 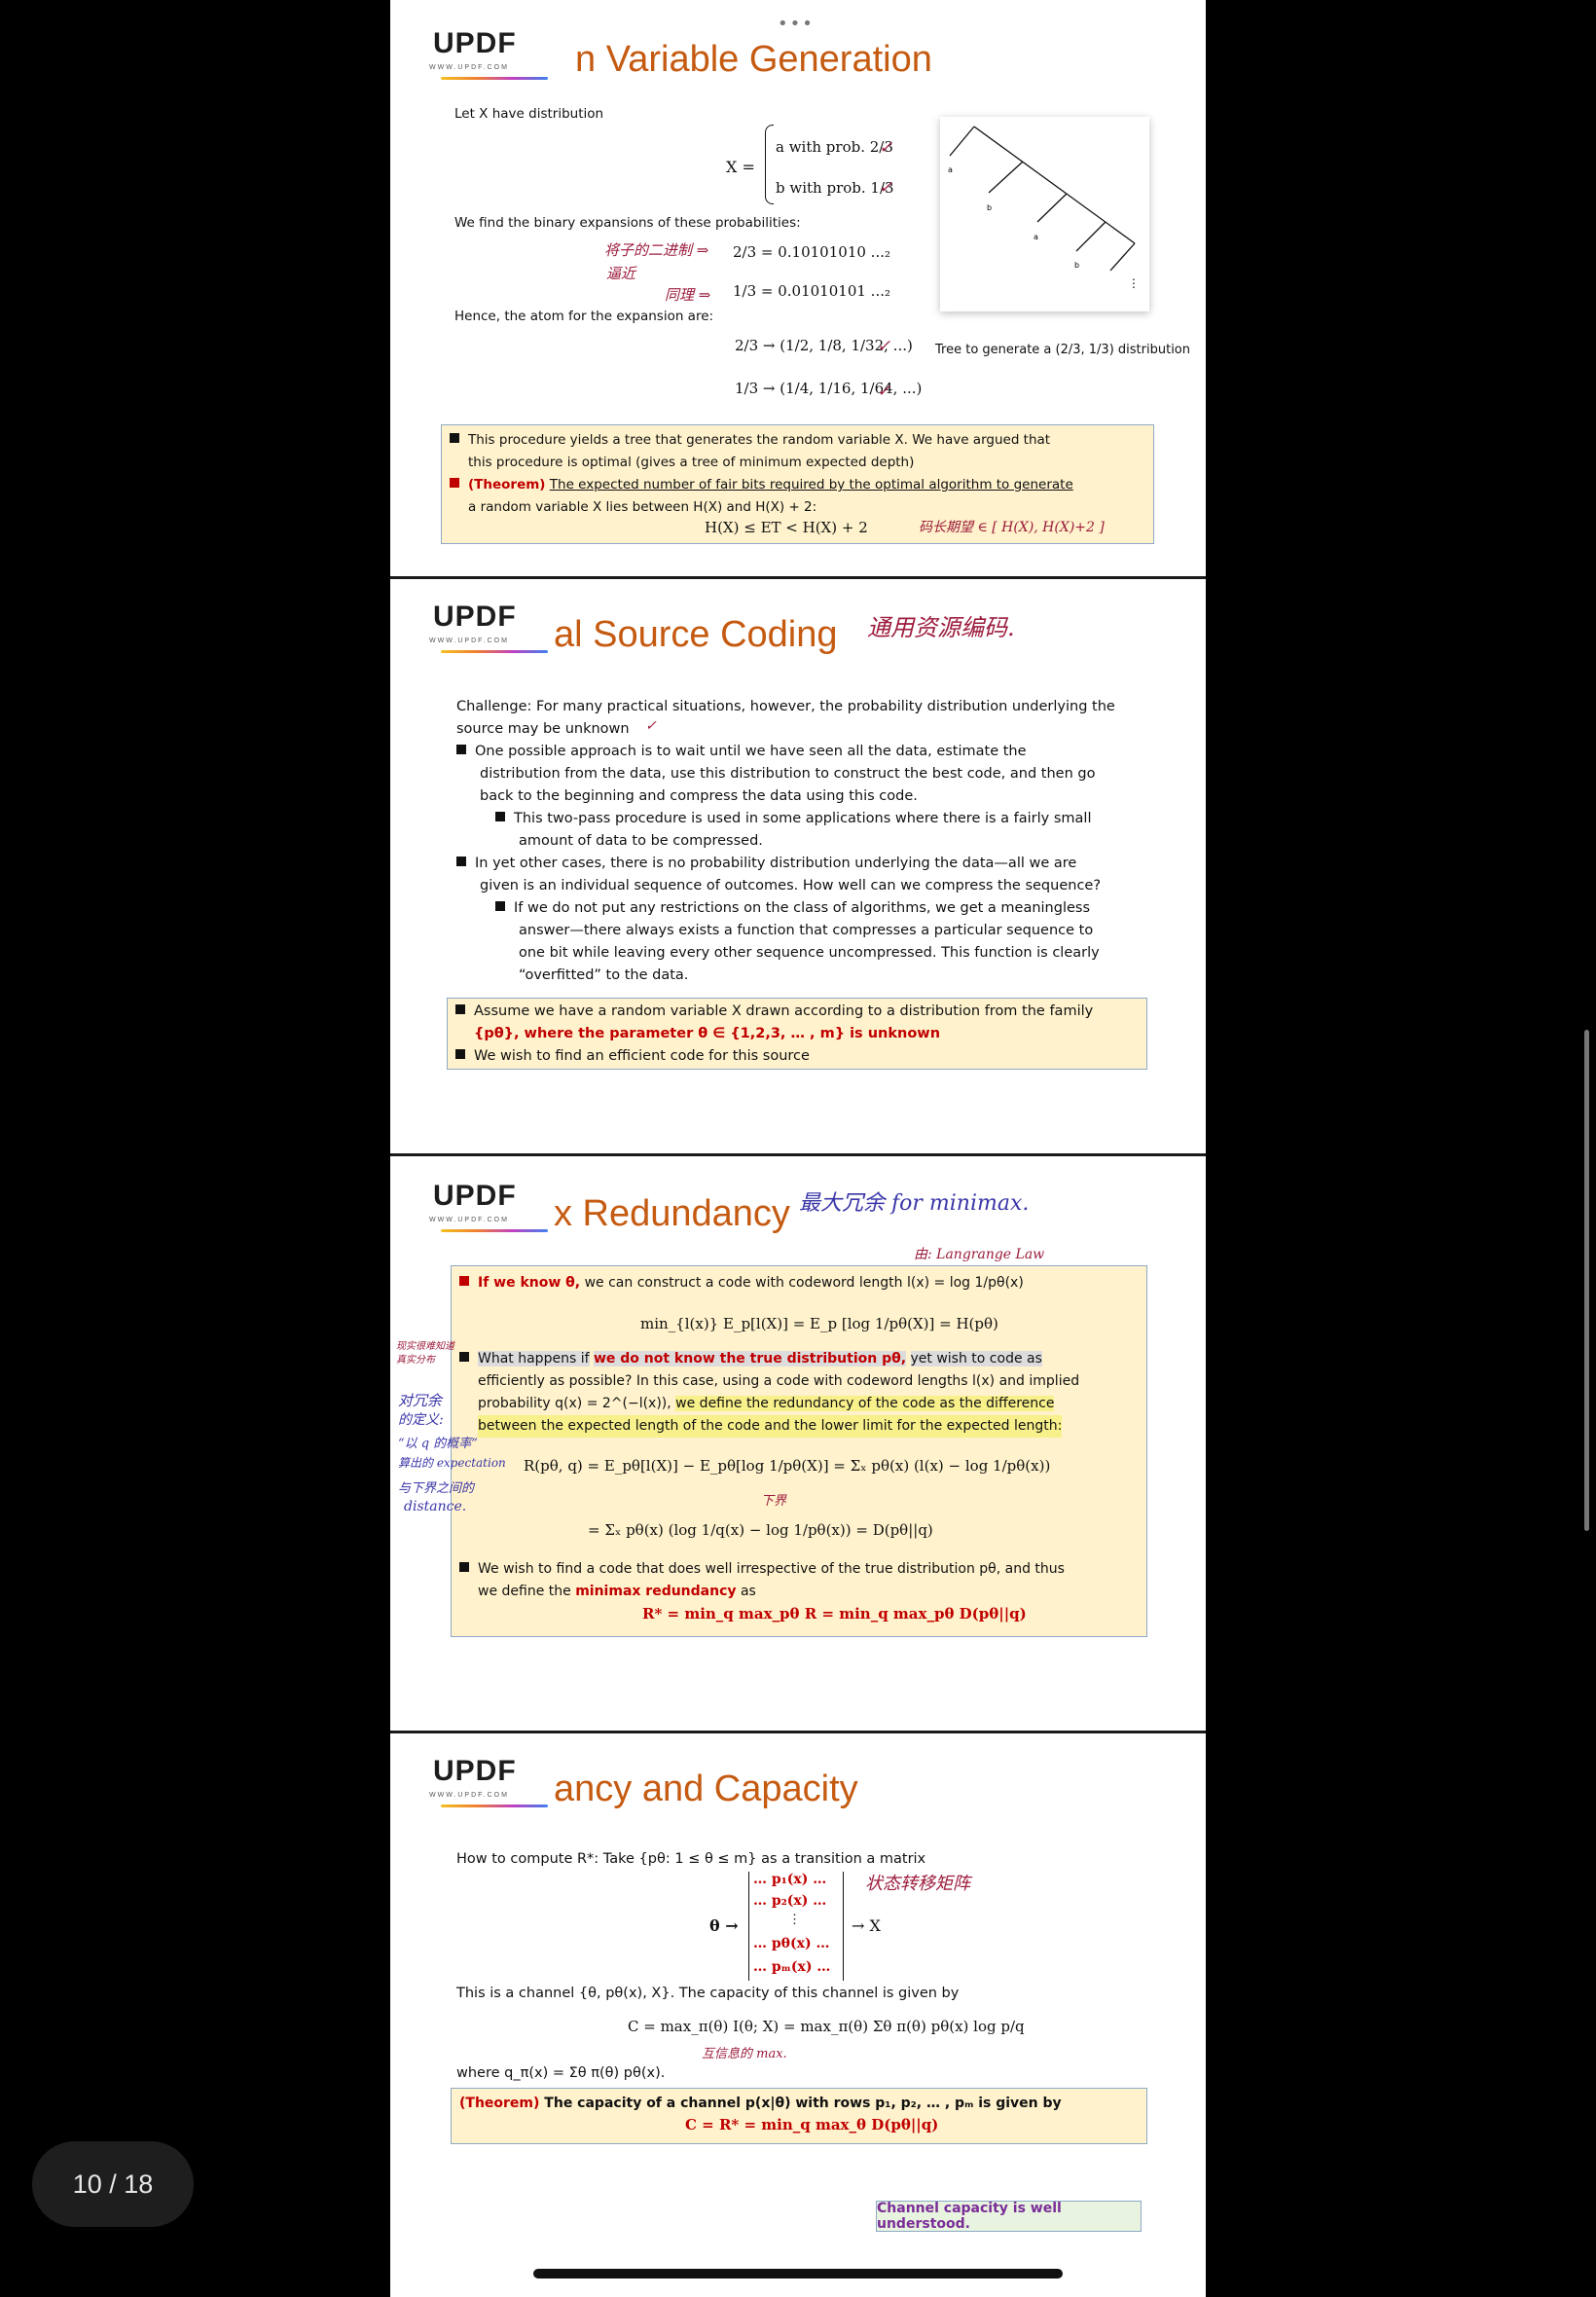 I want to click on red-emphasis: If we know θ,, so click(x=529, y=1283).